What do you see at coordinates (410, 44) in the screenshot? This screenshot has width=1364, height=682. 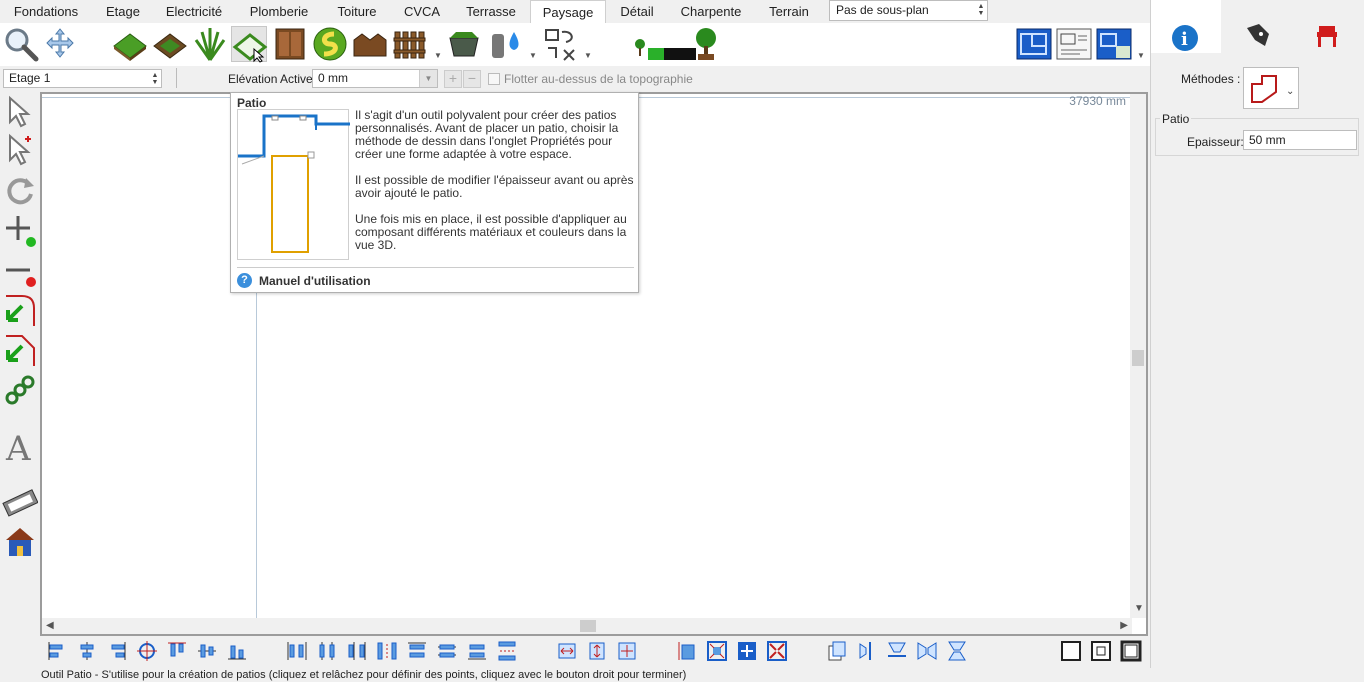 I see `fence-button` at bounding box center [410, 44].